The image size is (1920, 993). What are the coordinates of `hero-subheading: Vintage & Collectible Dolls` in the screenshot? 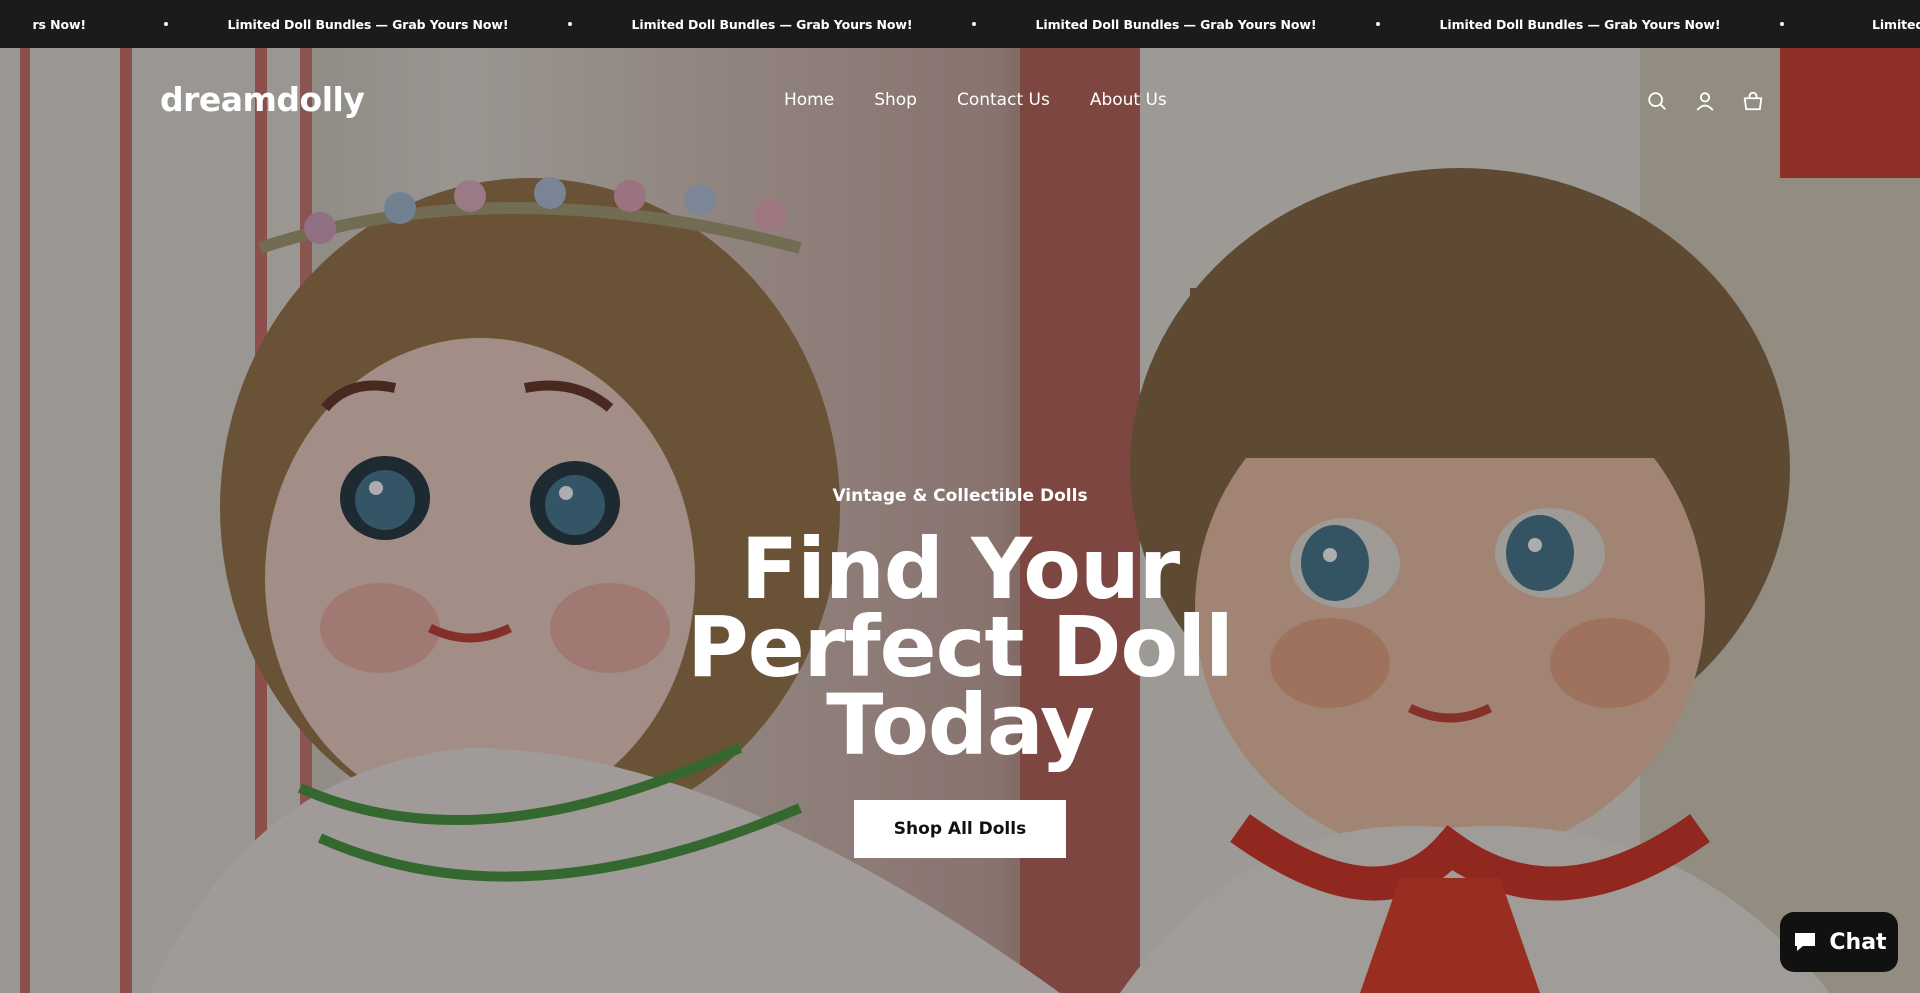 It's located at (960, 496).